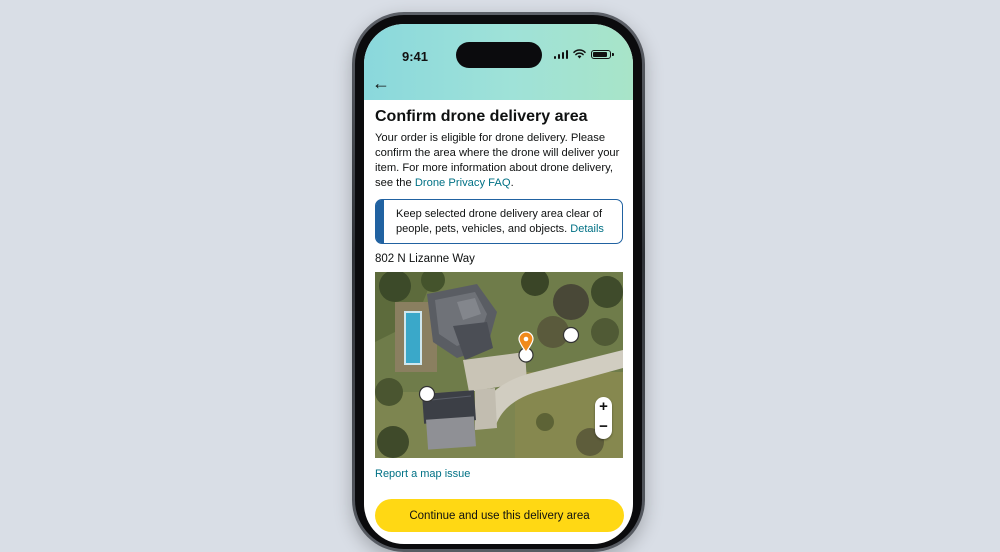 The height and width of the screenshot is (552, 1000). I want to click on zoom-in-button: +, so click(603, 407).